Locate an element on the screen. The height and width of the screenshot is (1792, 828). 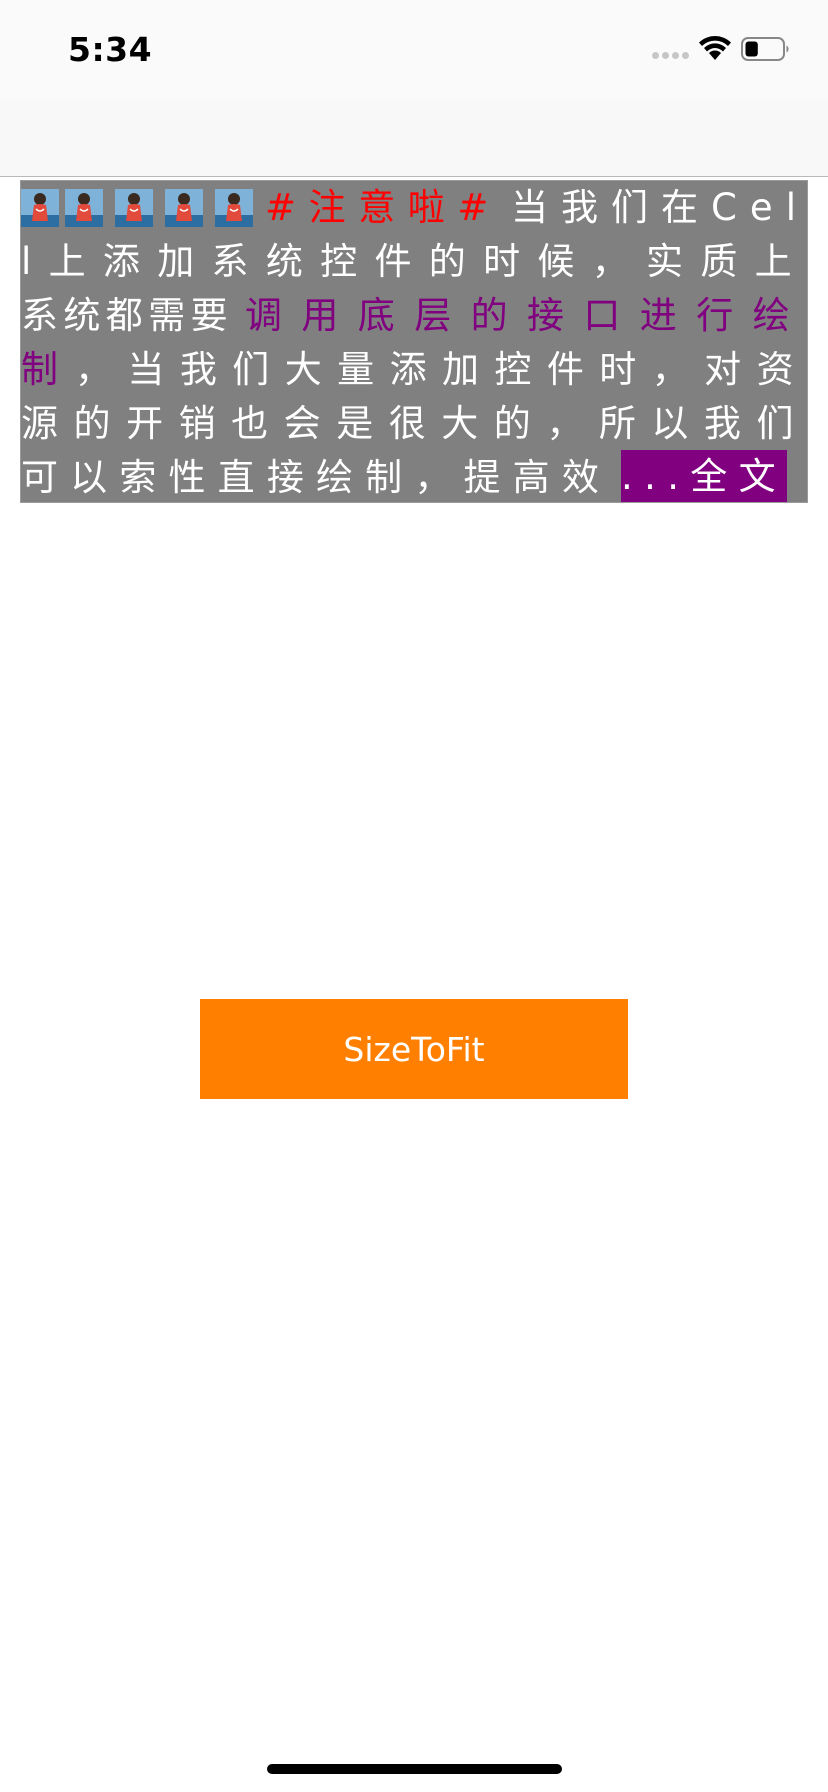
cellular-signal-icon is located at coordinates (672, 57).